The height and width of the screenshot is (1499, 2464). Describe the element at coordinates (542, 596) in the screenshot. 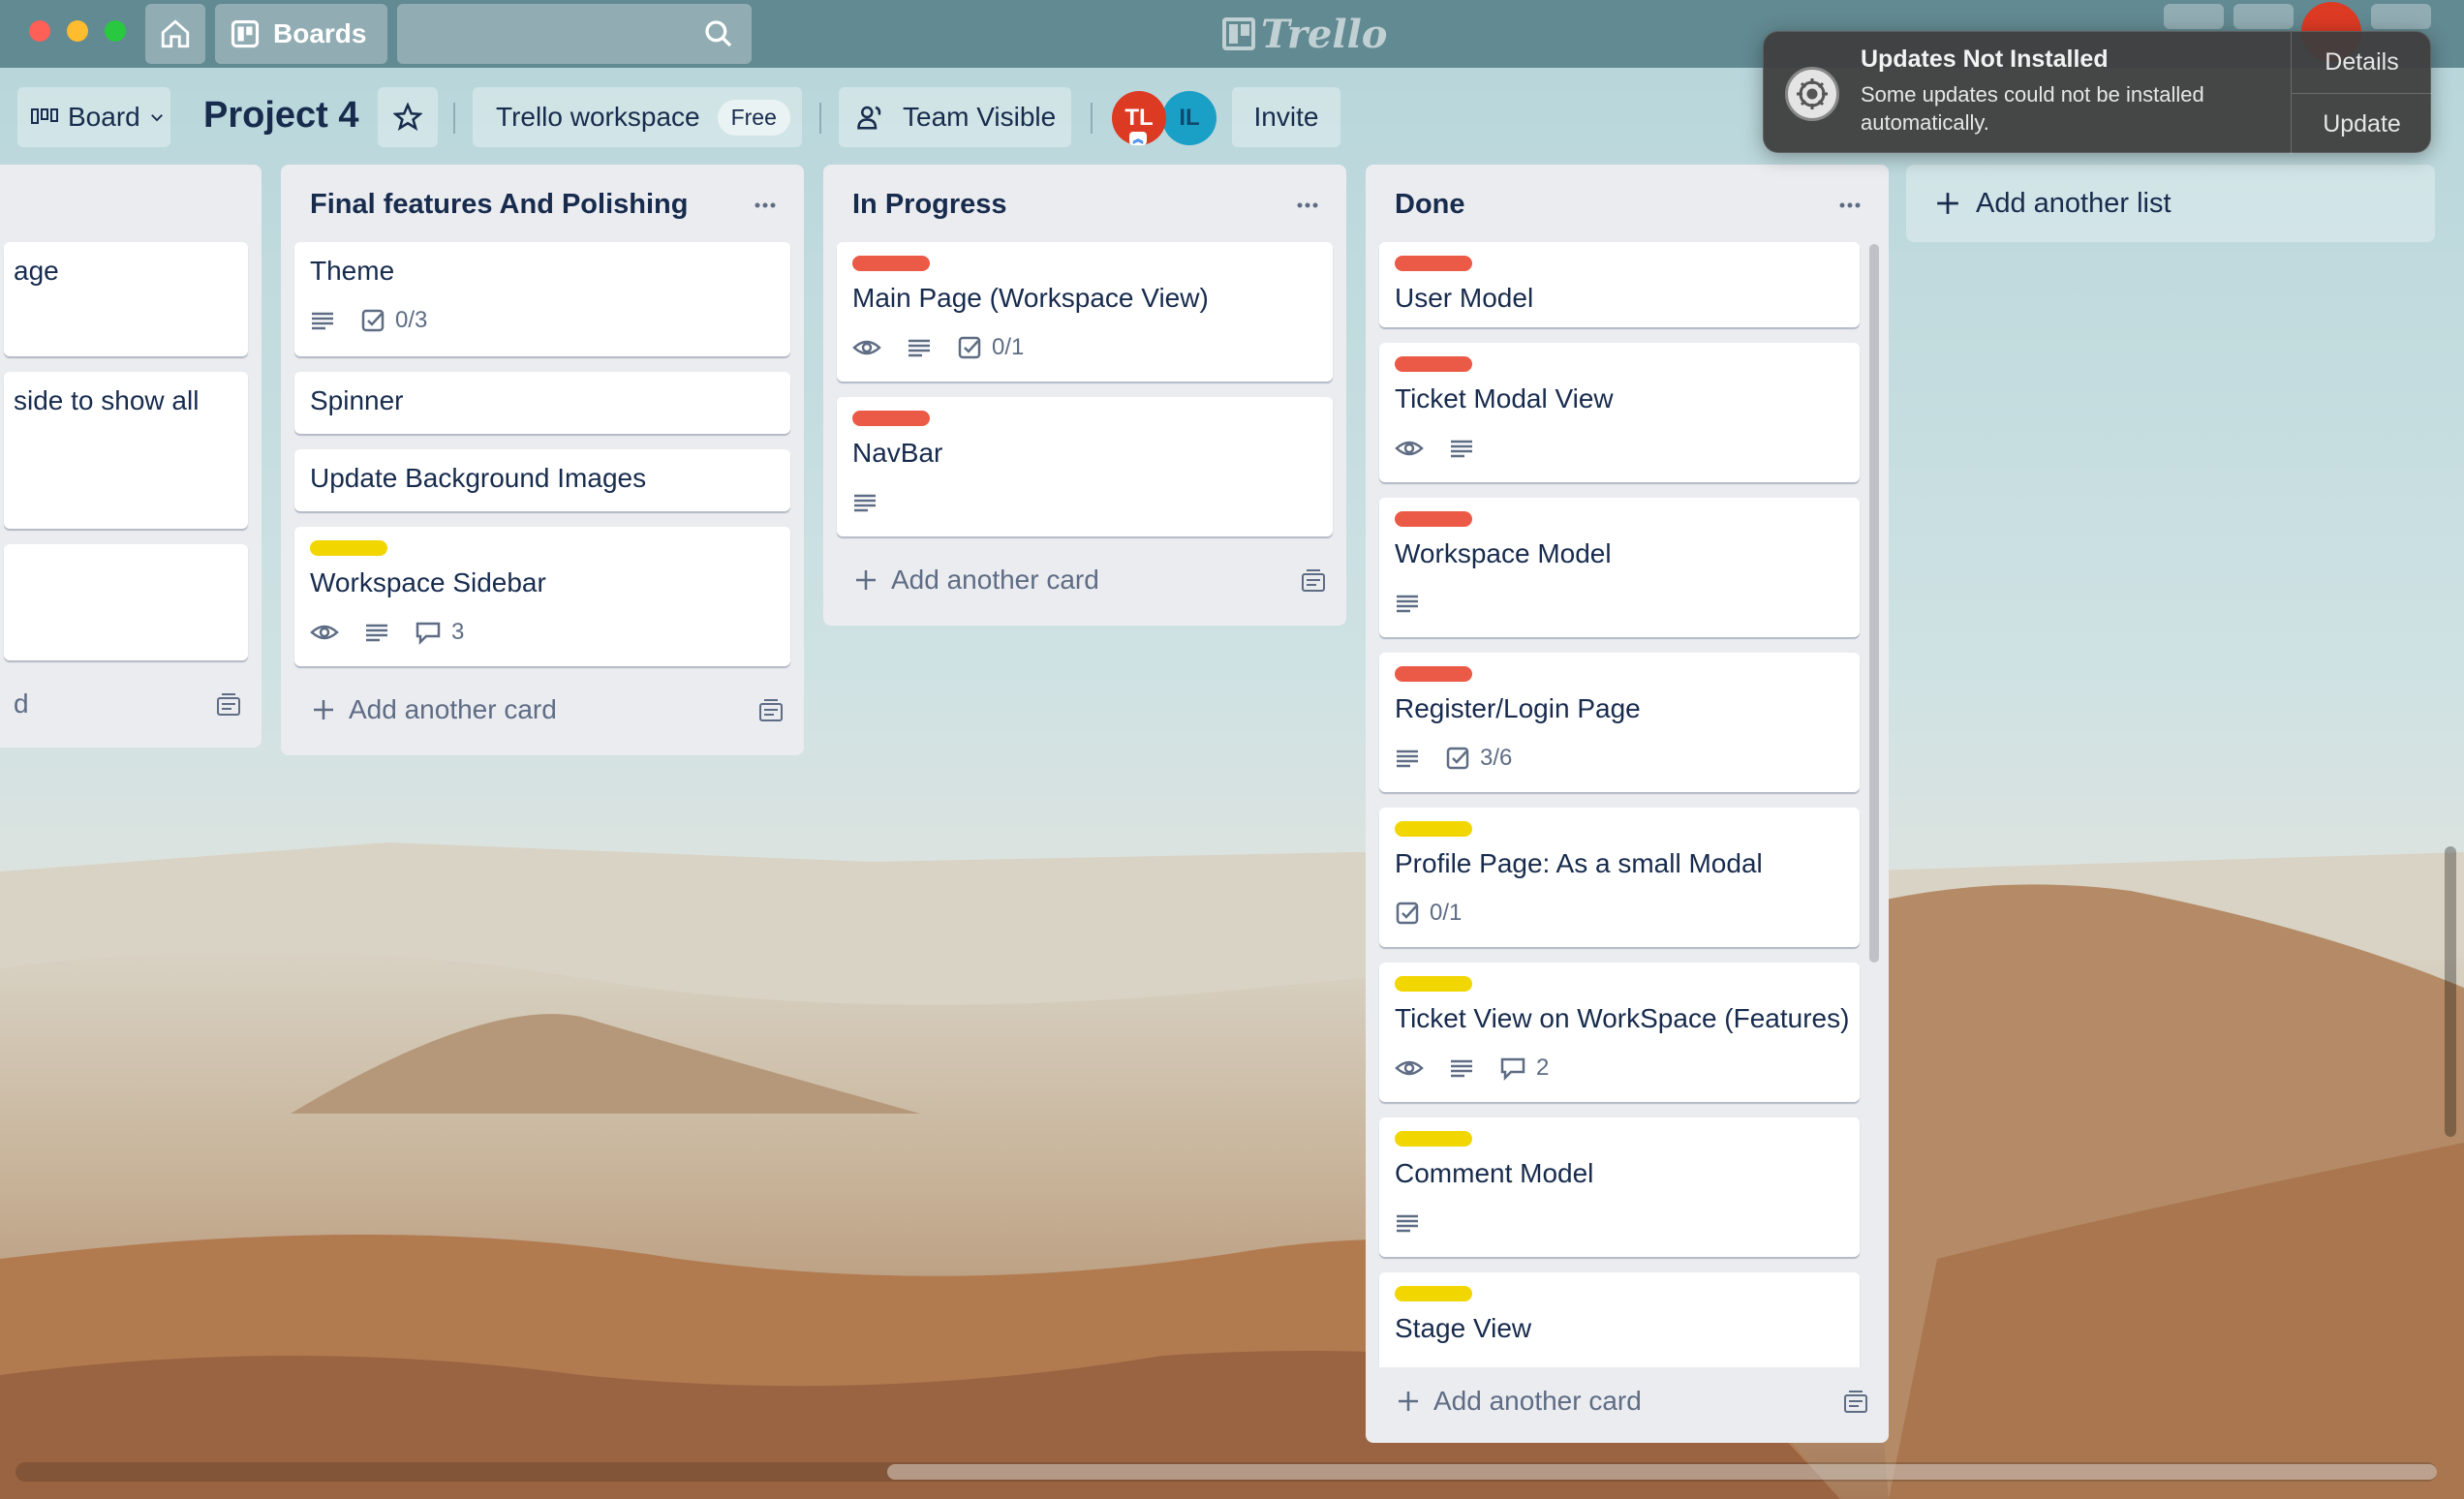

I see `card: Workspace Sidebar 3` at that location.